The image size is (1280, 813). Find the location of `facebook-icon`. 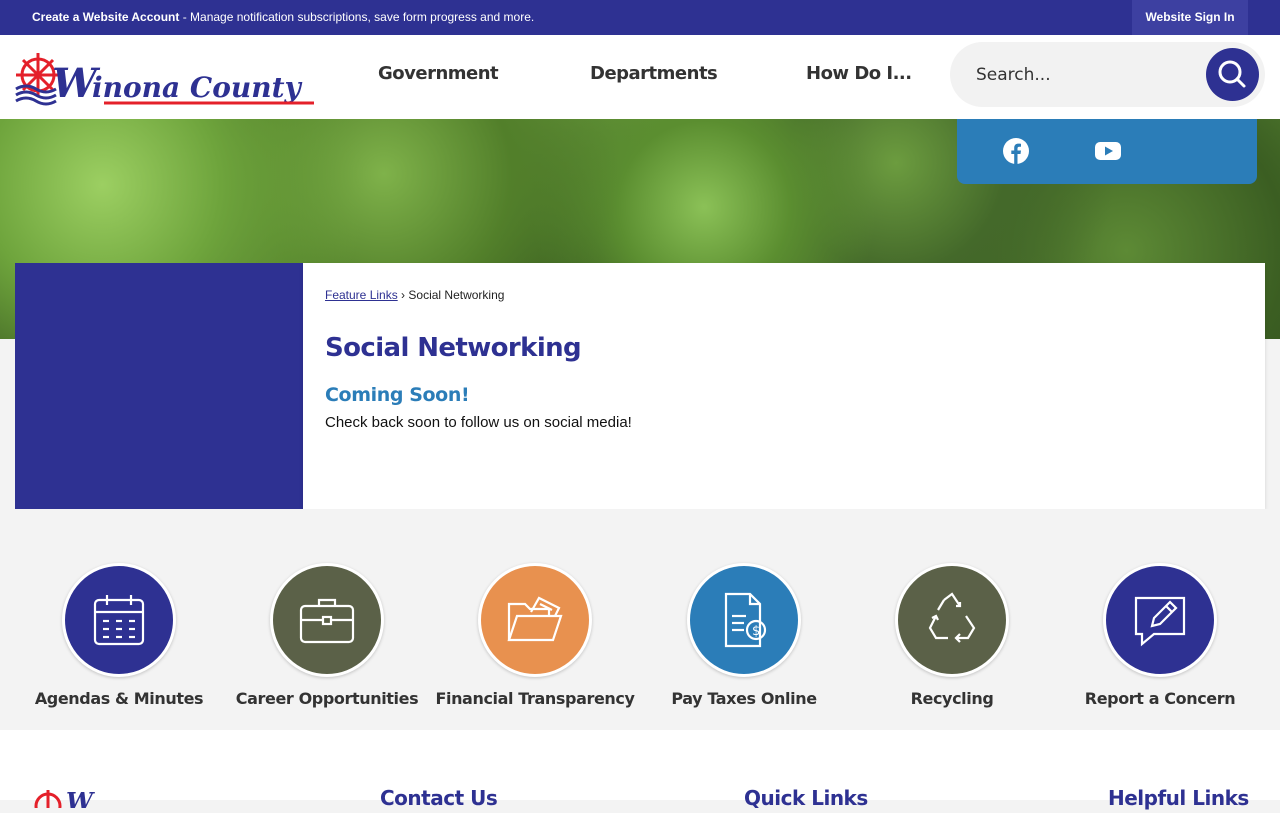

facebook-icon is located at coordinates (1016, 151).